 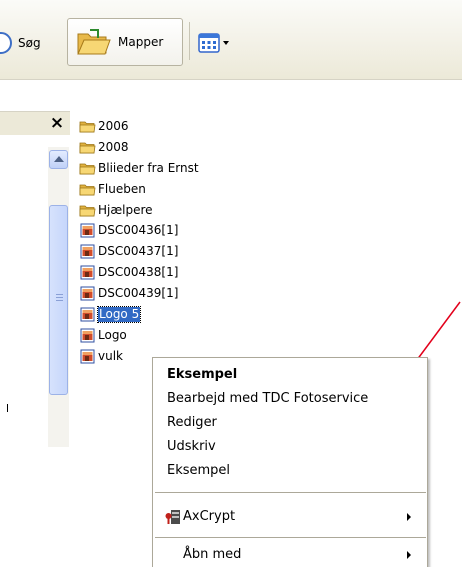 I want to click on file-item: DSC00439[1], so click(x=179, y=293).